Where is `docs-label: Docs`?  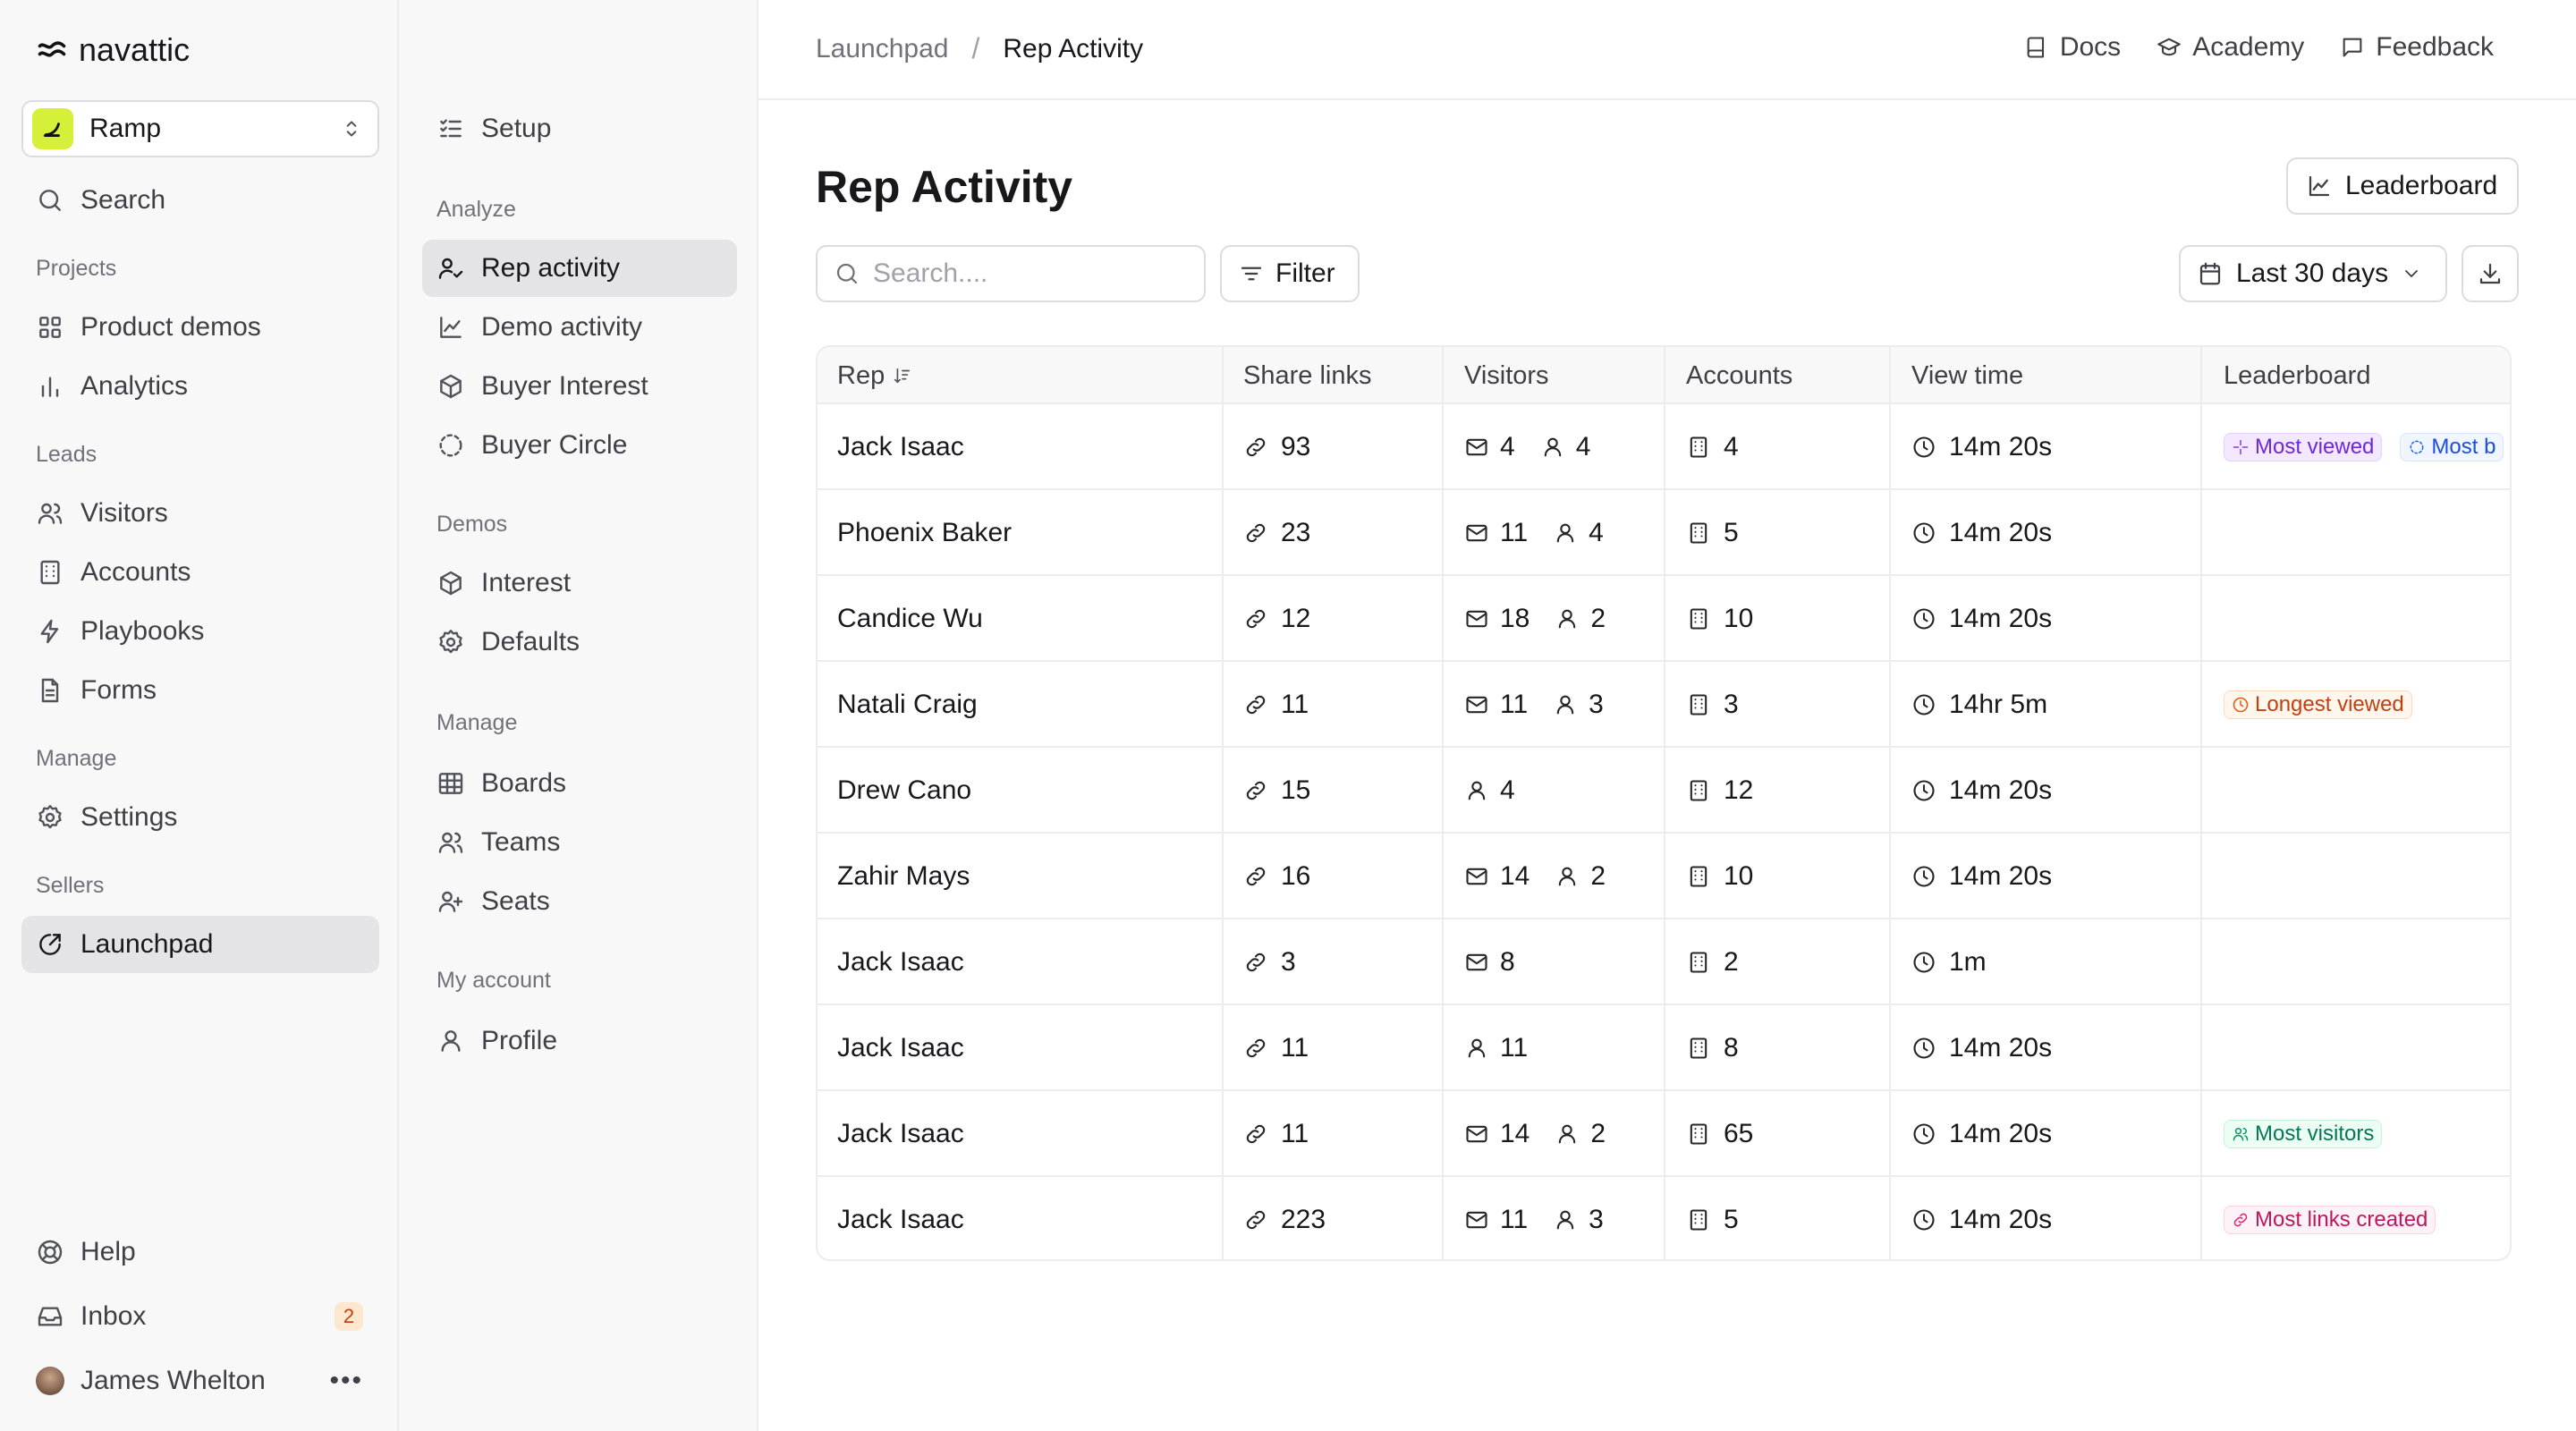 docs-label: Docs is located at coordinates (2090, 47).